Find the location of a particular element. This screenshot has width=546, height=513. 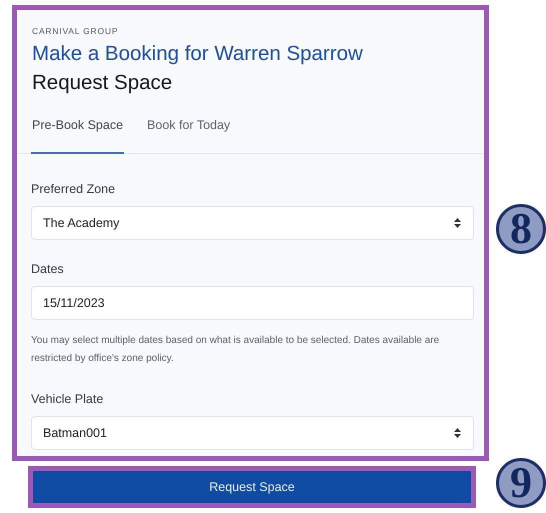

callout-number-badge: 9 is located at coordinates (521, 483).